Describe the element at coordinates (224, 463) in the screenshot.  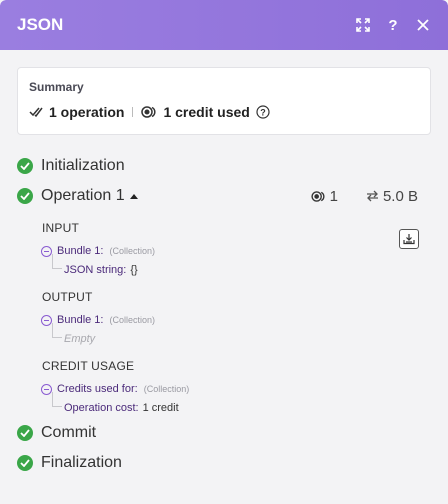
I see `step-finalization: Finalization` at that location.